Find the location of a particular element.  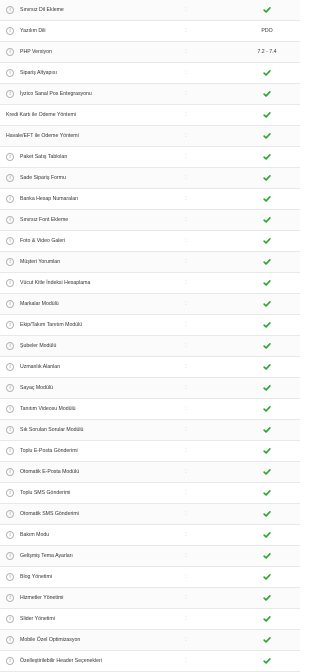

feature-cell: i PHP Versiyon is located at coordinates (69, 52).